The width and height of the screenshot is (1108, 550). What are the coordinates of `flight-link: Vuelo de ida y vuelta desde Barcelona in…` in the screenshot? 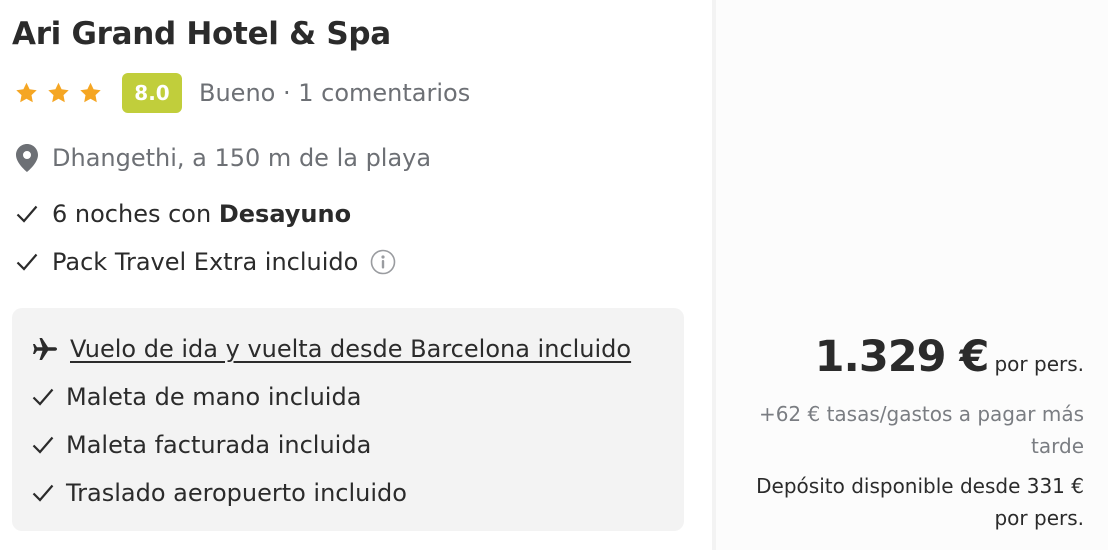 It's located at (350, 349).